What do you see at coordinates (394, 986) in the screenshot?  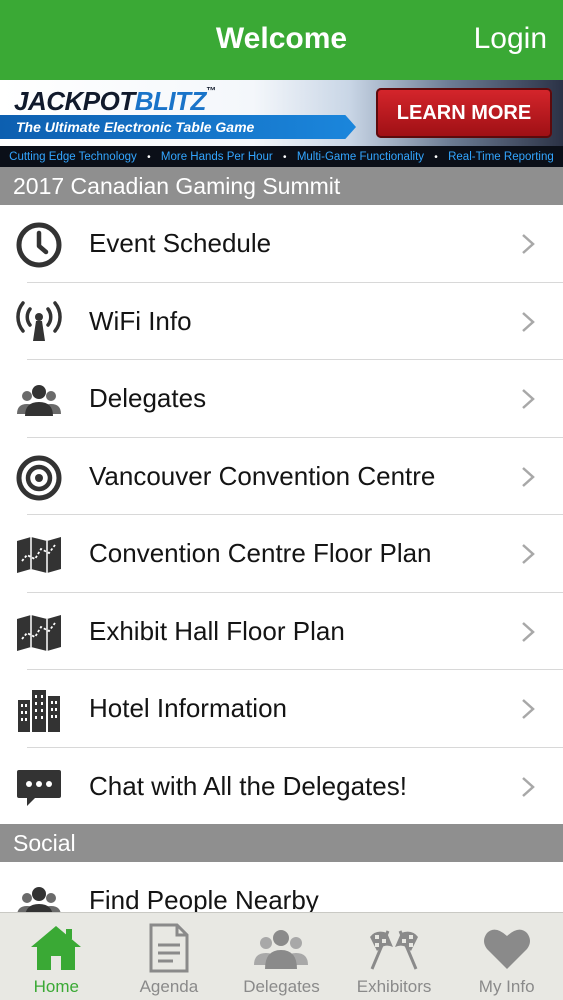 I see `tab-label: Exhibitors` at bounding box center [394, 986].